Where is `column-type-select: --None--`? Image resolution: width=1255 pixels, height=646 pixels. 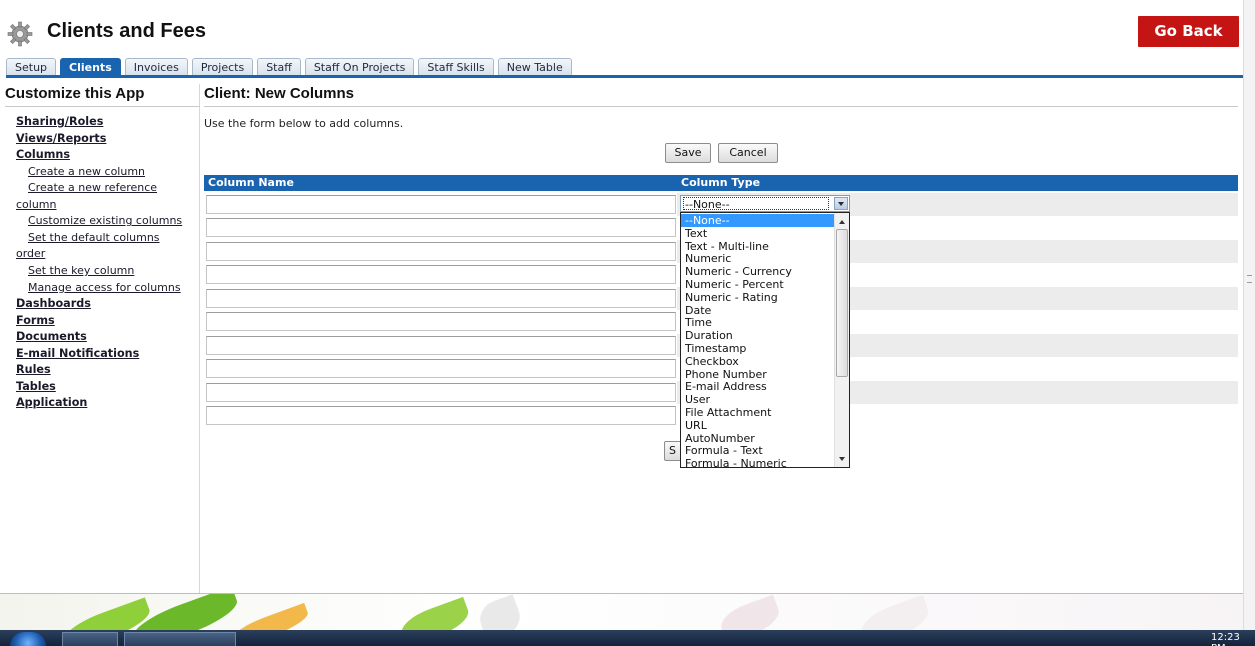
column-type-select: --None-- is located at coordinates (765, 203).